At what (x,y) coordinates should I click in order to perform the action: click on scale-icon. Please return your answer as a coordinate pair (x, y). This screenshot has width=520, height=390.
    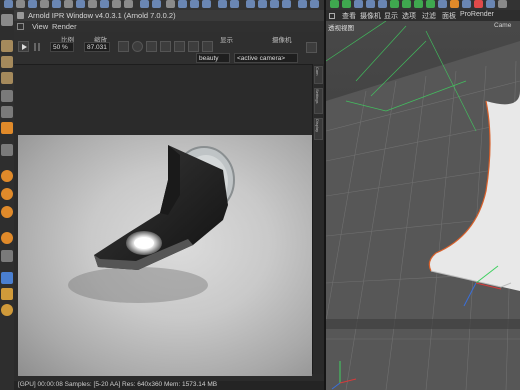
    Looking at the image, I should click on (56, 4).